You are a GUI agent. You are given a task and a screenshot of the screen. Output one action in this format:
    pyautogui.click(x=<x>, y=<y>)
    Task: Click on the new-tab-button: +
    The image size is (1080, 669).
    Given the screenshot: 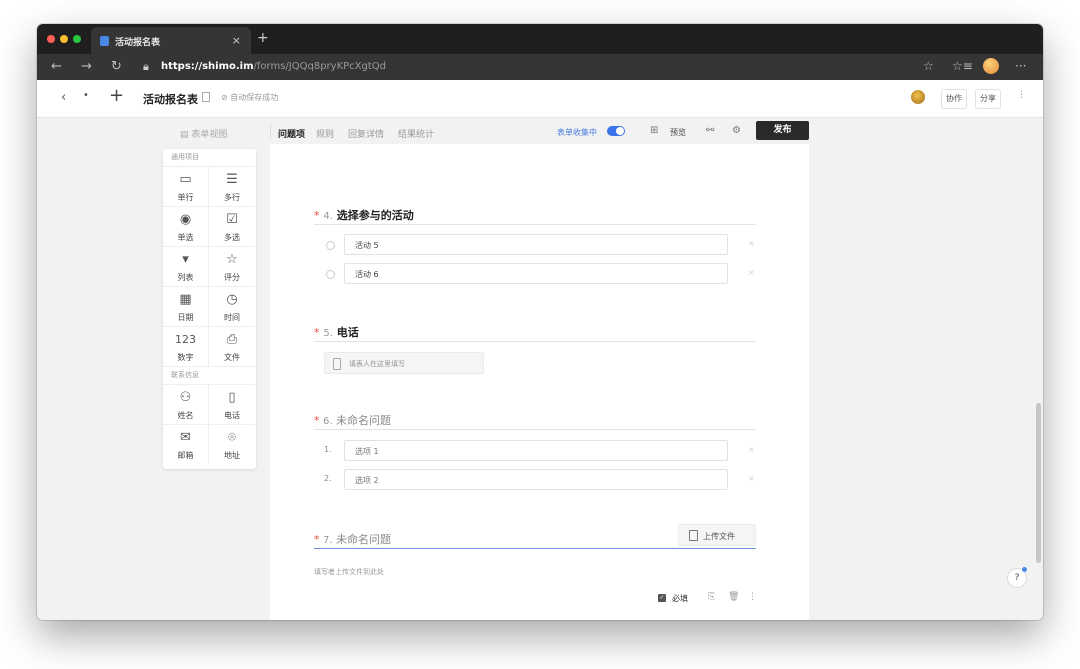 What is the action you would take?
    pyautogui.click(x=263, y=38)
    